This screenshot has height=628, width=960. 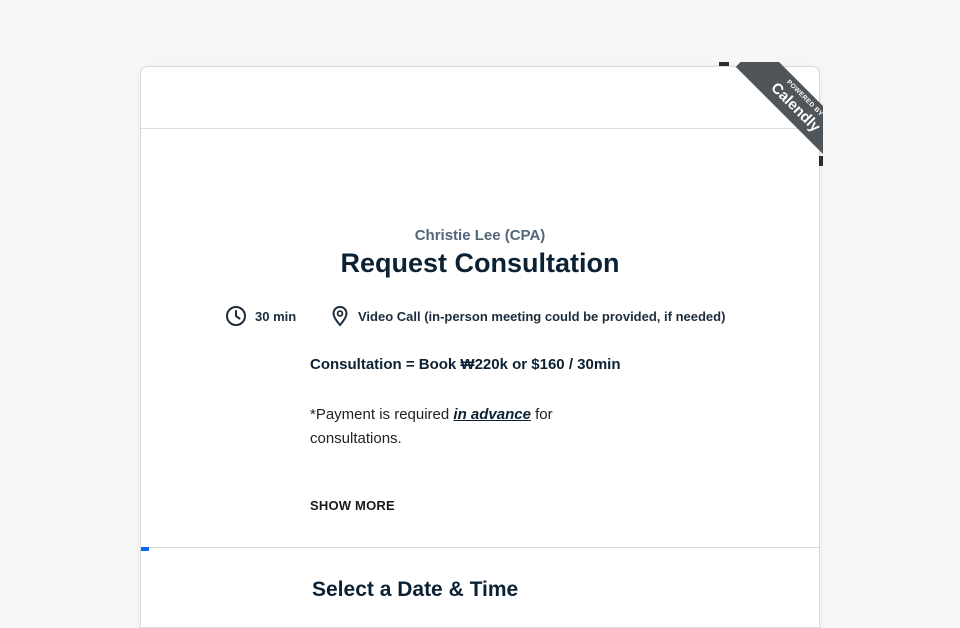 What do you see at coordinates (276, 316) in the screenshot?
I see `duration-label: 30 min` at bounding box center [276, 316].